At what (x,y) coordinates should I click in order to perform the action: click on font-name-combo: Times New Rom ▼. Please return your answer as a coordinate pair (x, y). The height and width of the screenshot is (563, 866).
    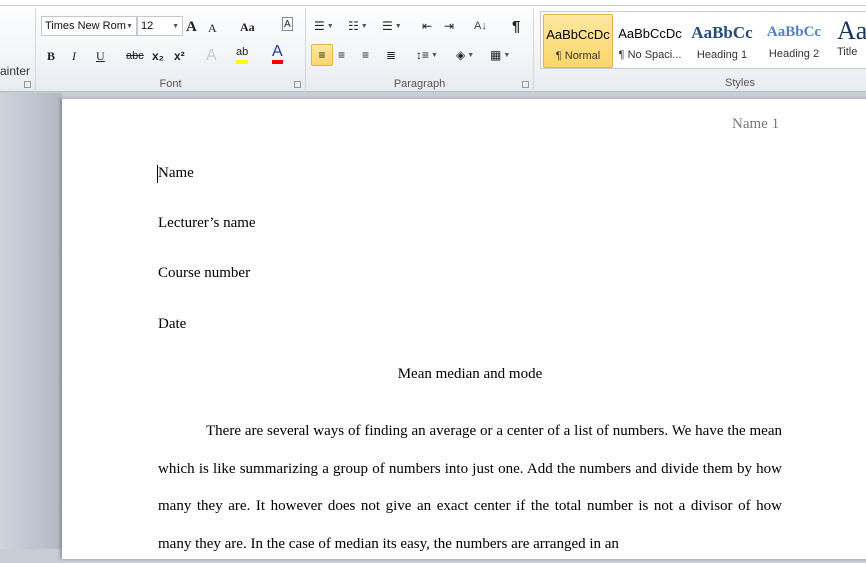
    Looking at the image, I should click on (89, 26).